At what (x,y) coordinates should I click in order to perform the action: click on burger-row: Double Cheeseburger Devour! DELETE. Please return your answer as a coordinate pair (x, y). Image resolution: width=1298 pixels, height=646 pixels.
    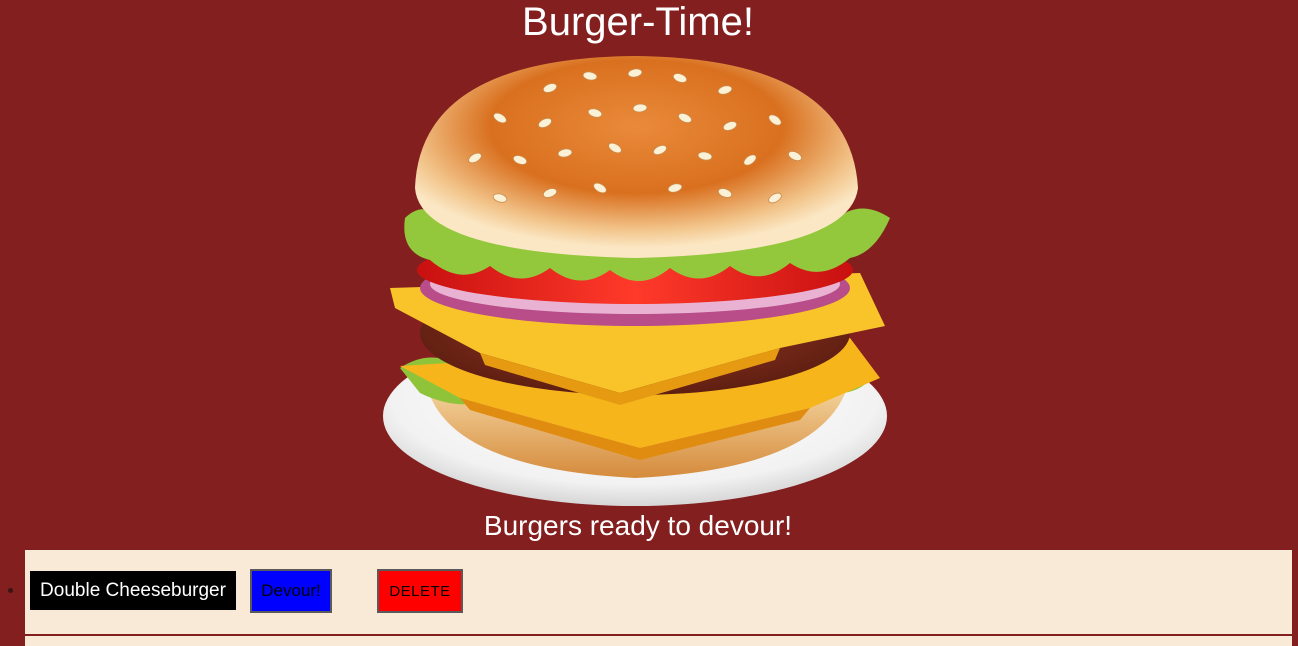
    Looking at the image, I should click on (658, 592).